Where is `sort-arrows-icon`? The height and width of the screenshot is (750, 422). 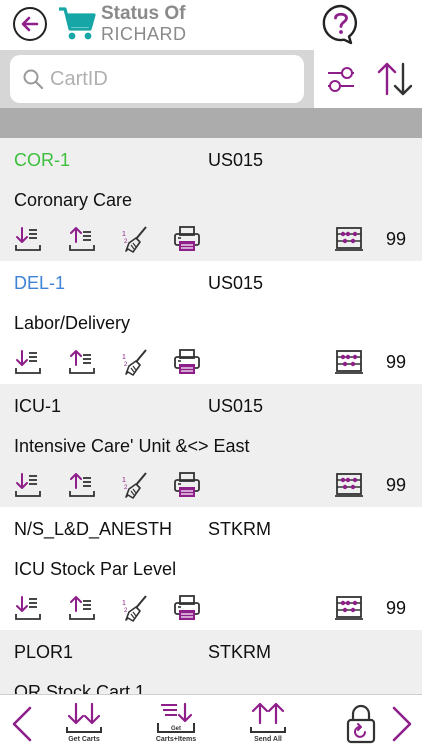
sort-arrows-icon is located at coordinates (395, 79).